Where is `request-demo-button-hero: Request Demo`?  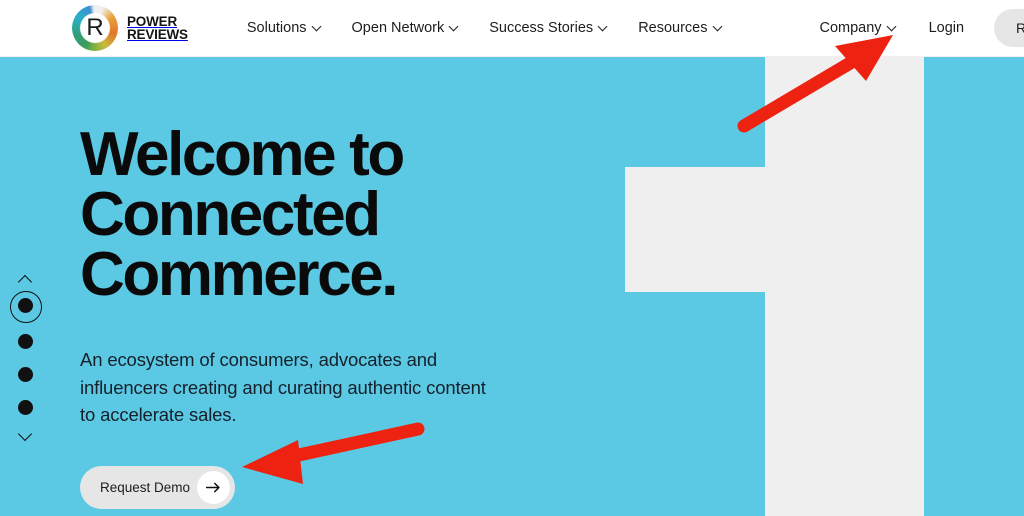
request-demo-button-hero: Request Demo is located at coordinates (157, 487).